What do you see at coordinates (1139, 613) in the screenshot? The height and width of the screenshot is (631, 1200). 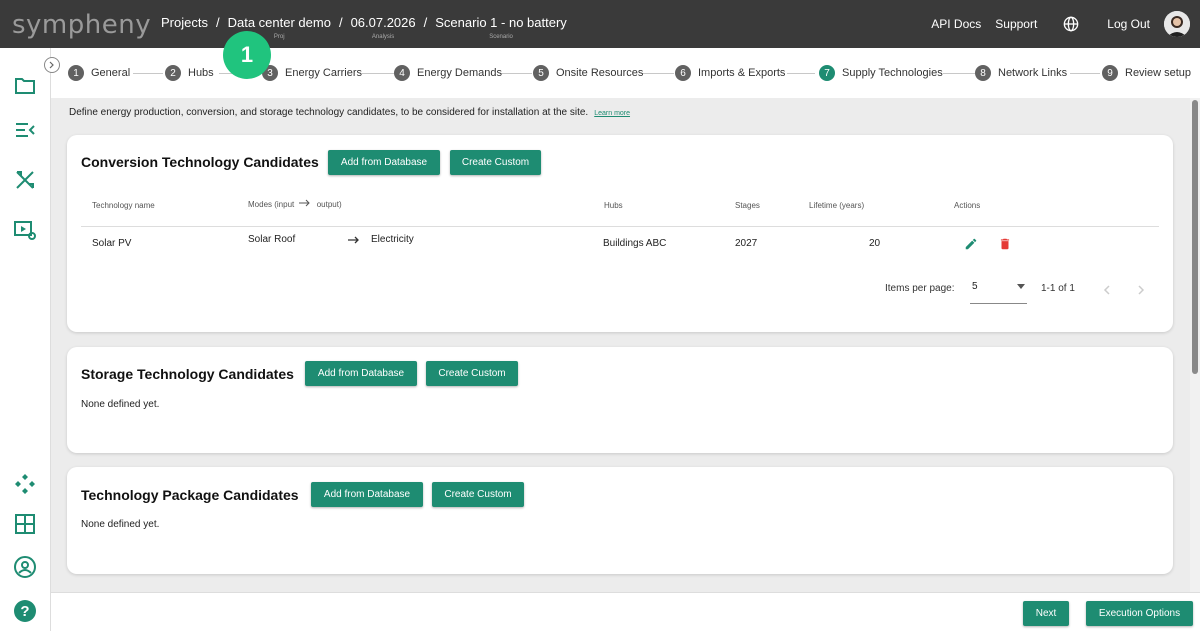 I see `execution-options-button: Execution Options` at bounding box center [1139, 613].